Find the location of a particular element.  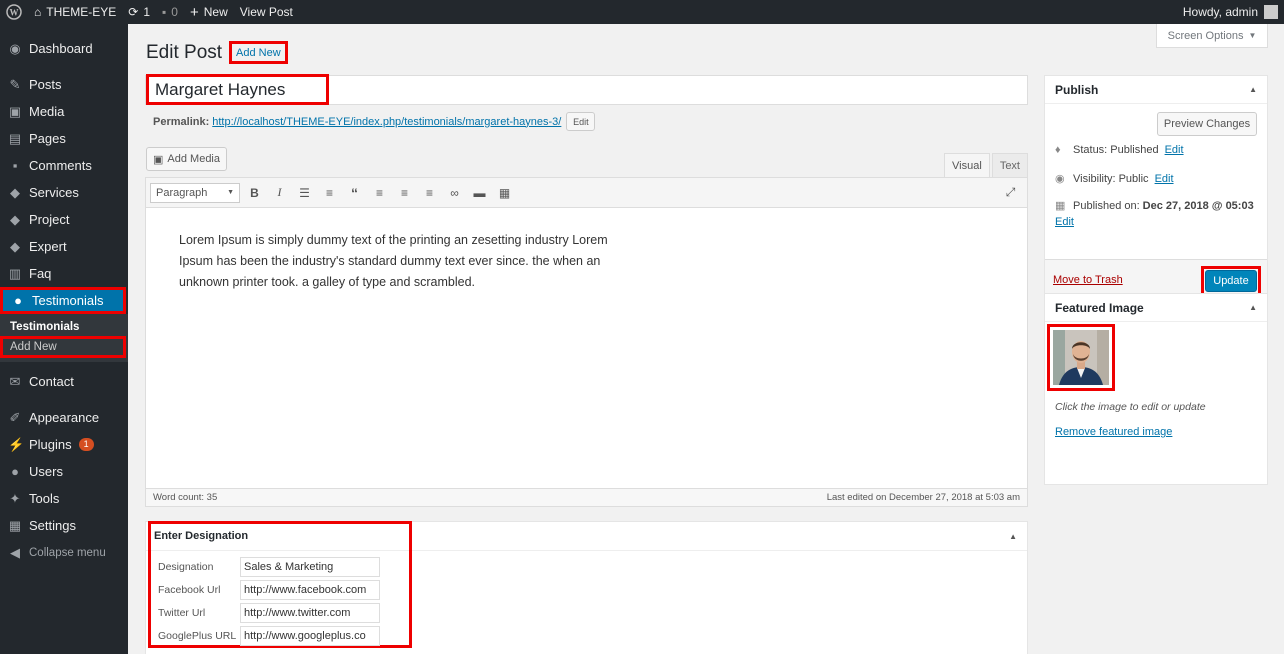

wordpress-icon: W is located at coordinates (14, 12).